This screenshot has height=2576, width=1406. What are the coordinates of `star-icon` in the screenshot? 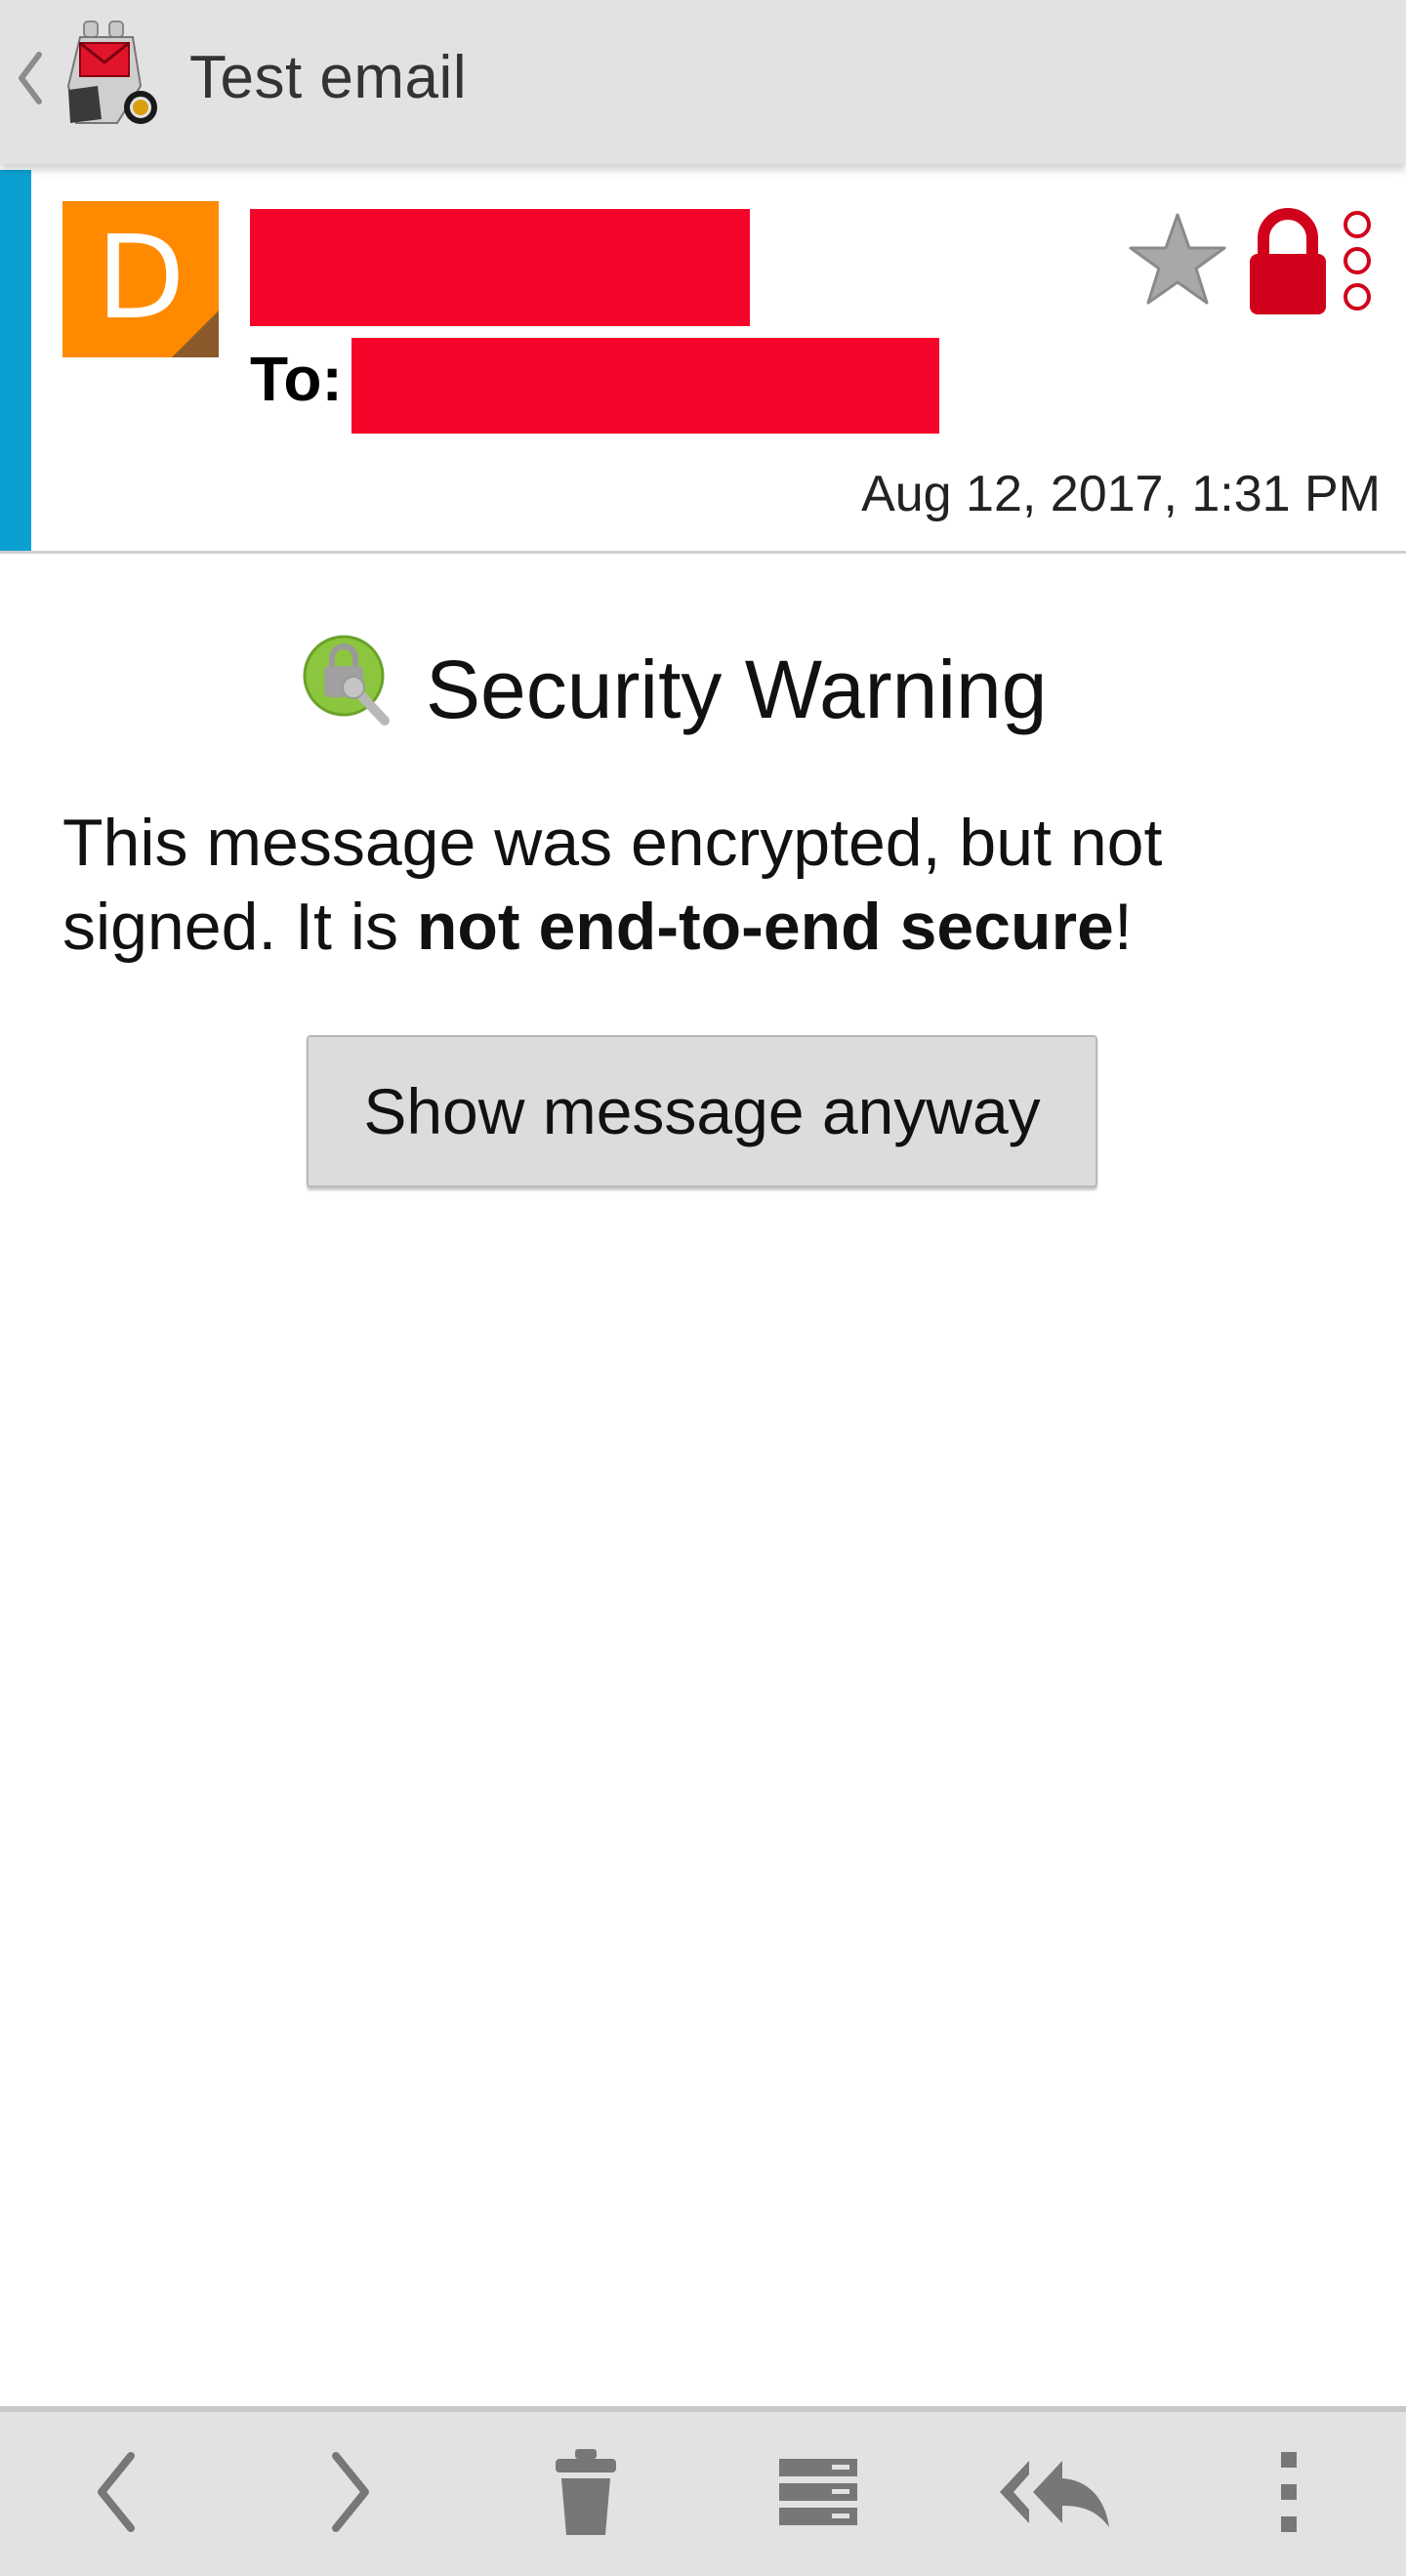 It's located at (1177, 260).